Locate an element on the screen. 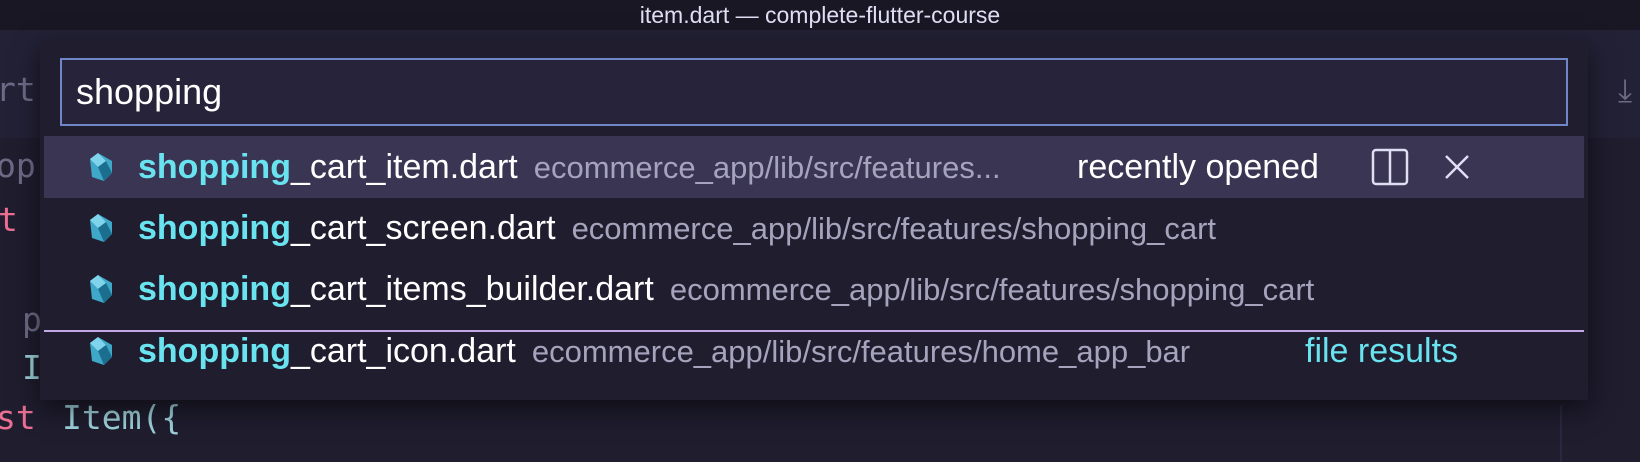  split-editor-icon is located at coordinates (1390, 167).